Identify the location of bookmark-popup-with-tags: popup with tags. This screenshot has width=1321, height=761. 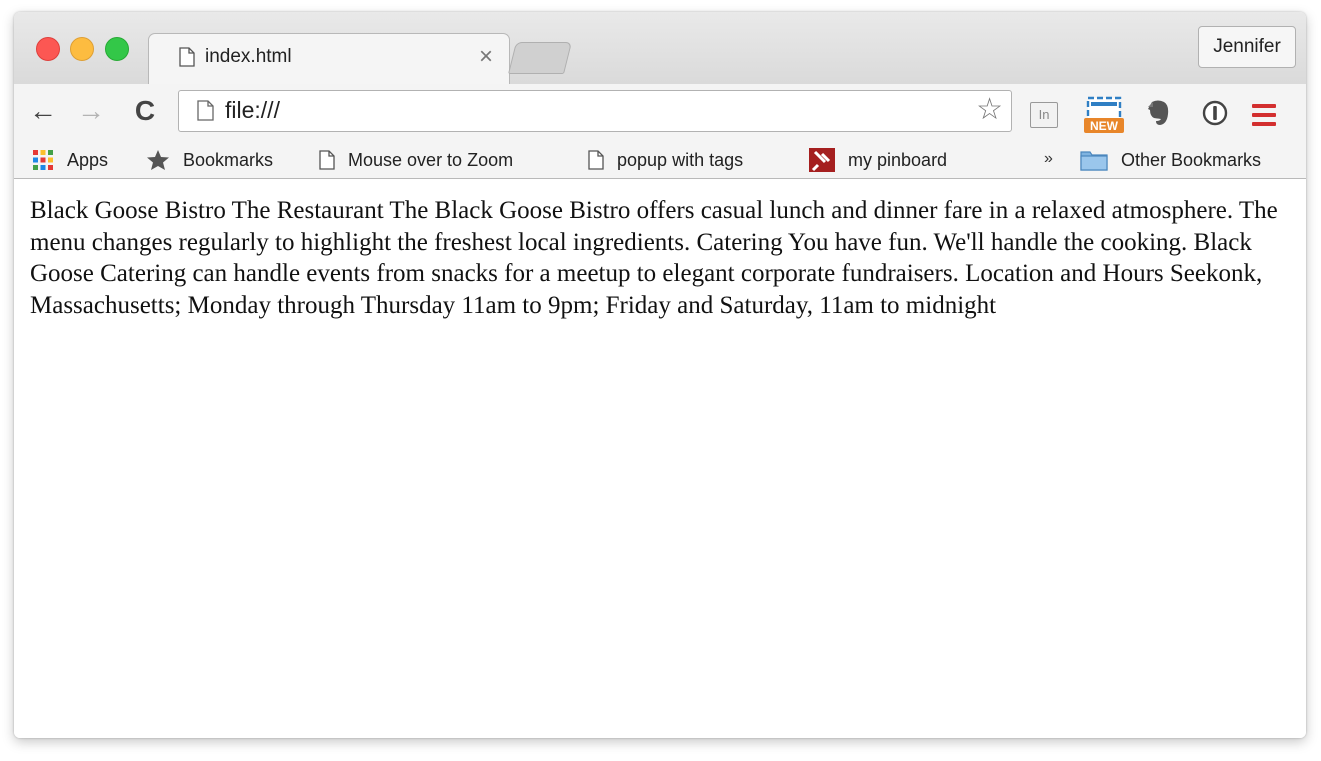
(665, 159).